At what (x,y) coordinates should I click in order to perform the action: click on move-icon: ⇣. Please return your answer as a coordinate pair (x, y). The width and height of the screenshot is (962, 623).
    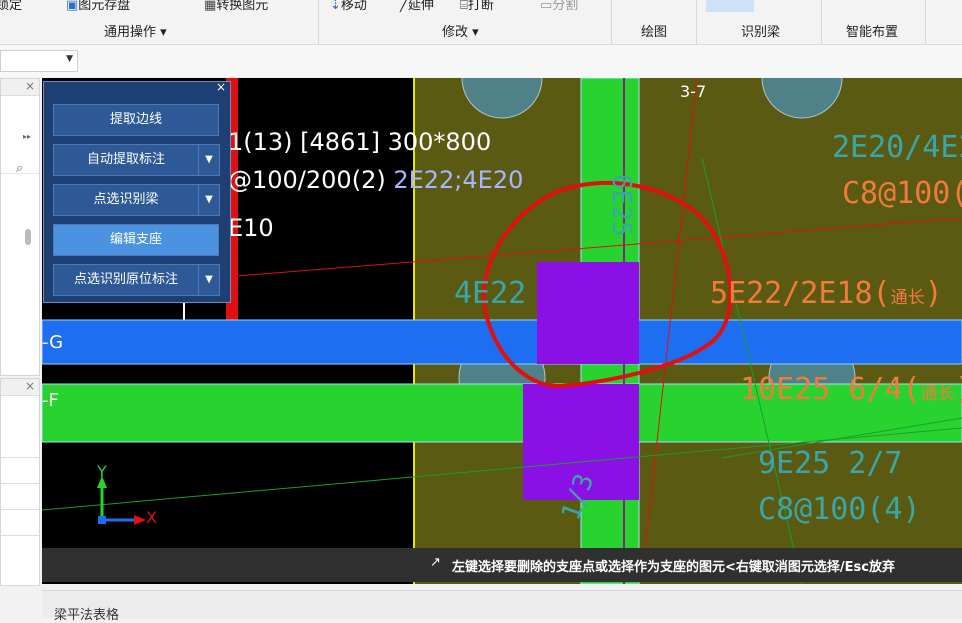
    Looking at the image, I should click on (335, 6).